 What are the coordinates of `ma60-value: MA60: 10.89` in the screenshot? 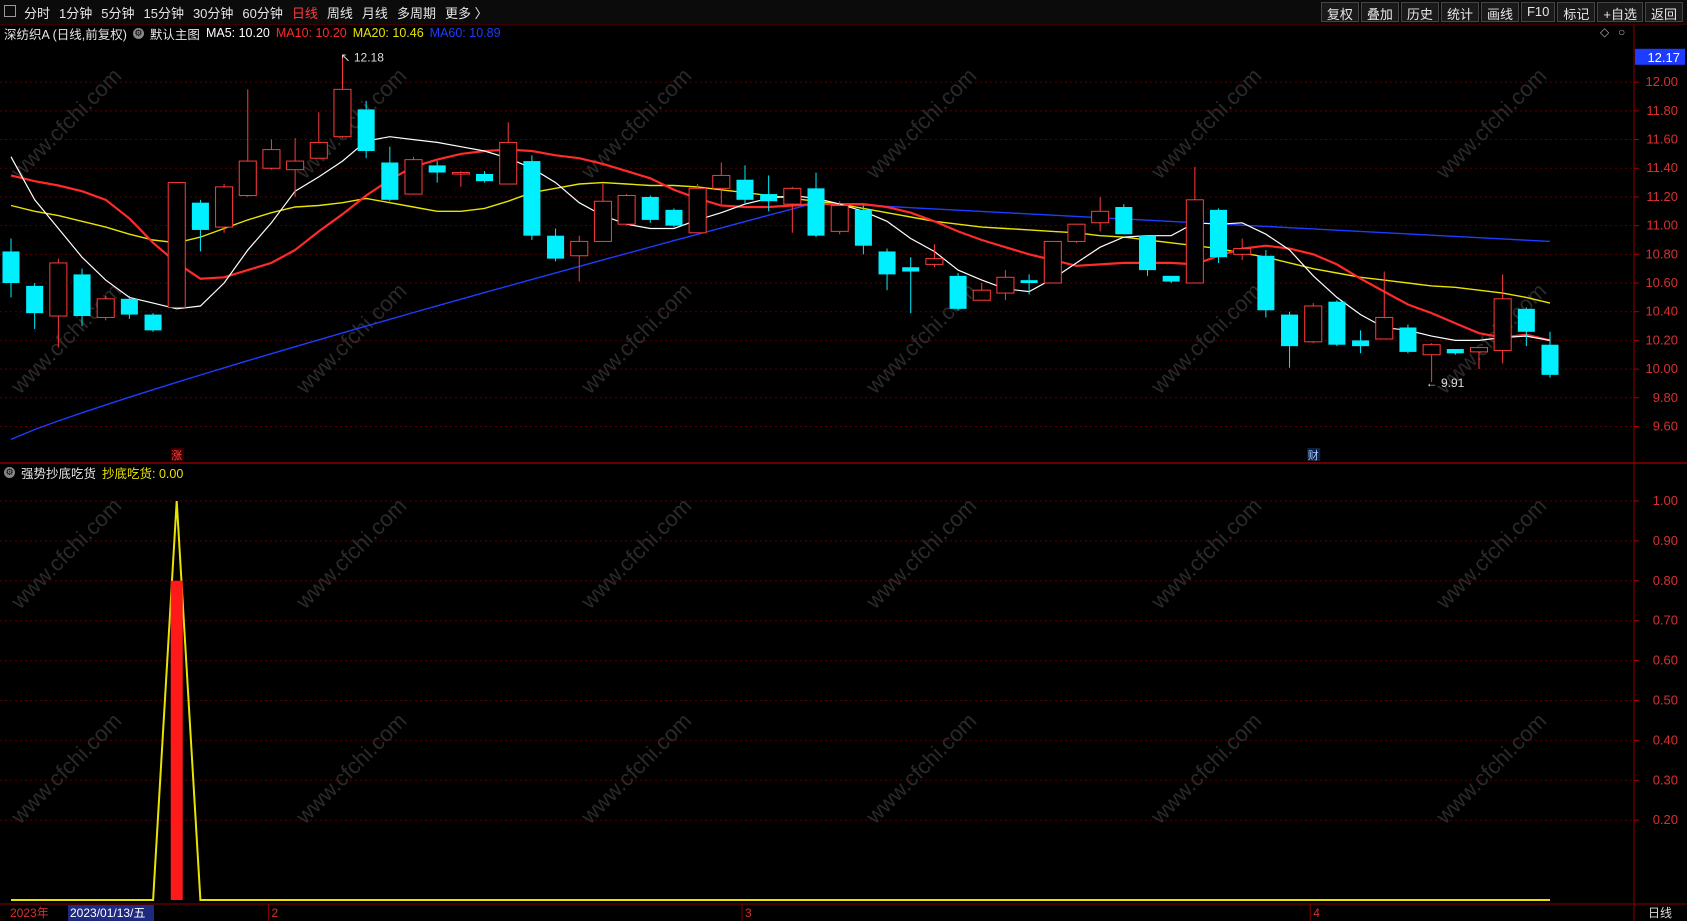 It's located at (465, 33).